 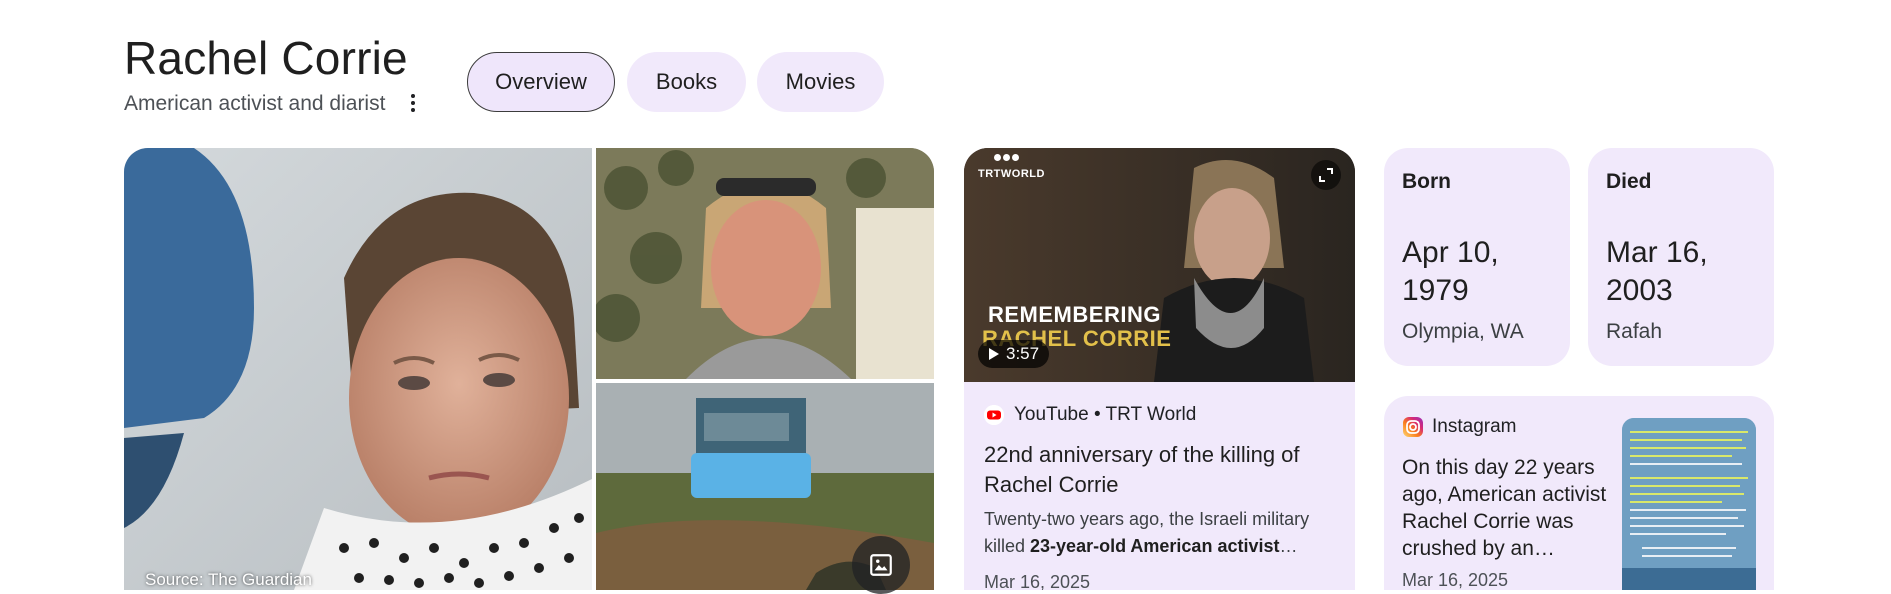 I want to click on born-label: Born, so click(x=1426, y=181).